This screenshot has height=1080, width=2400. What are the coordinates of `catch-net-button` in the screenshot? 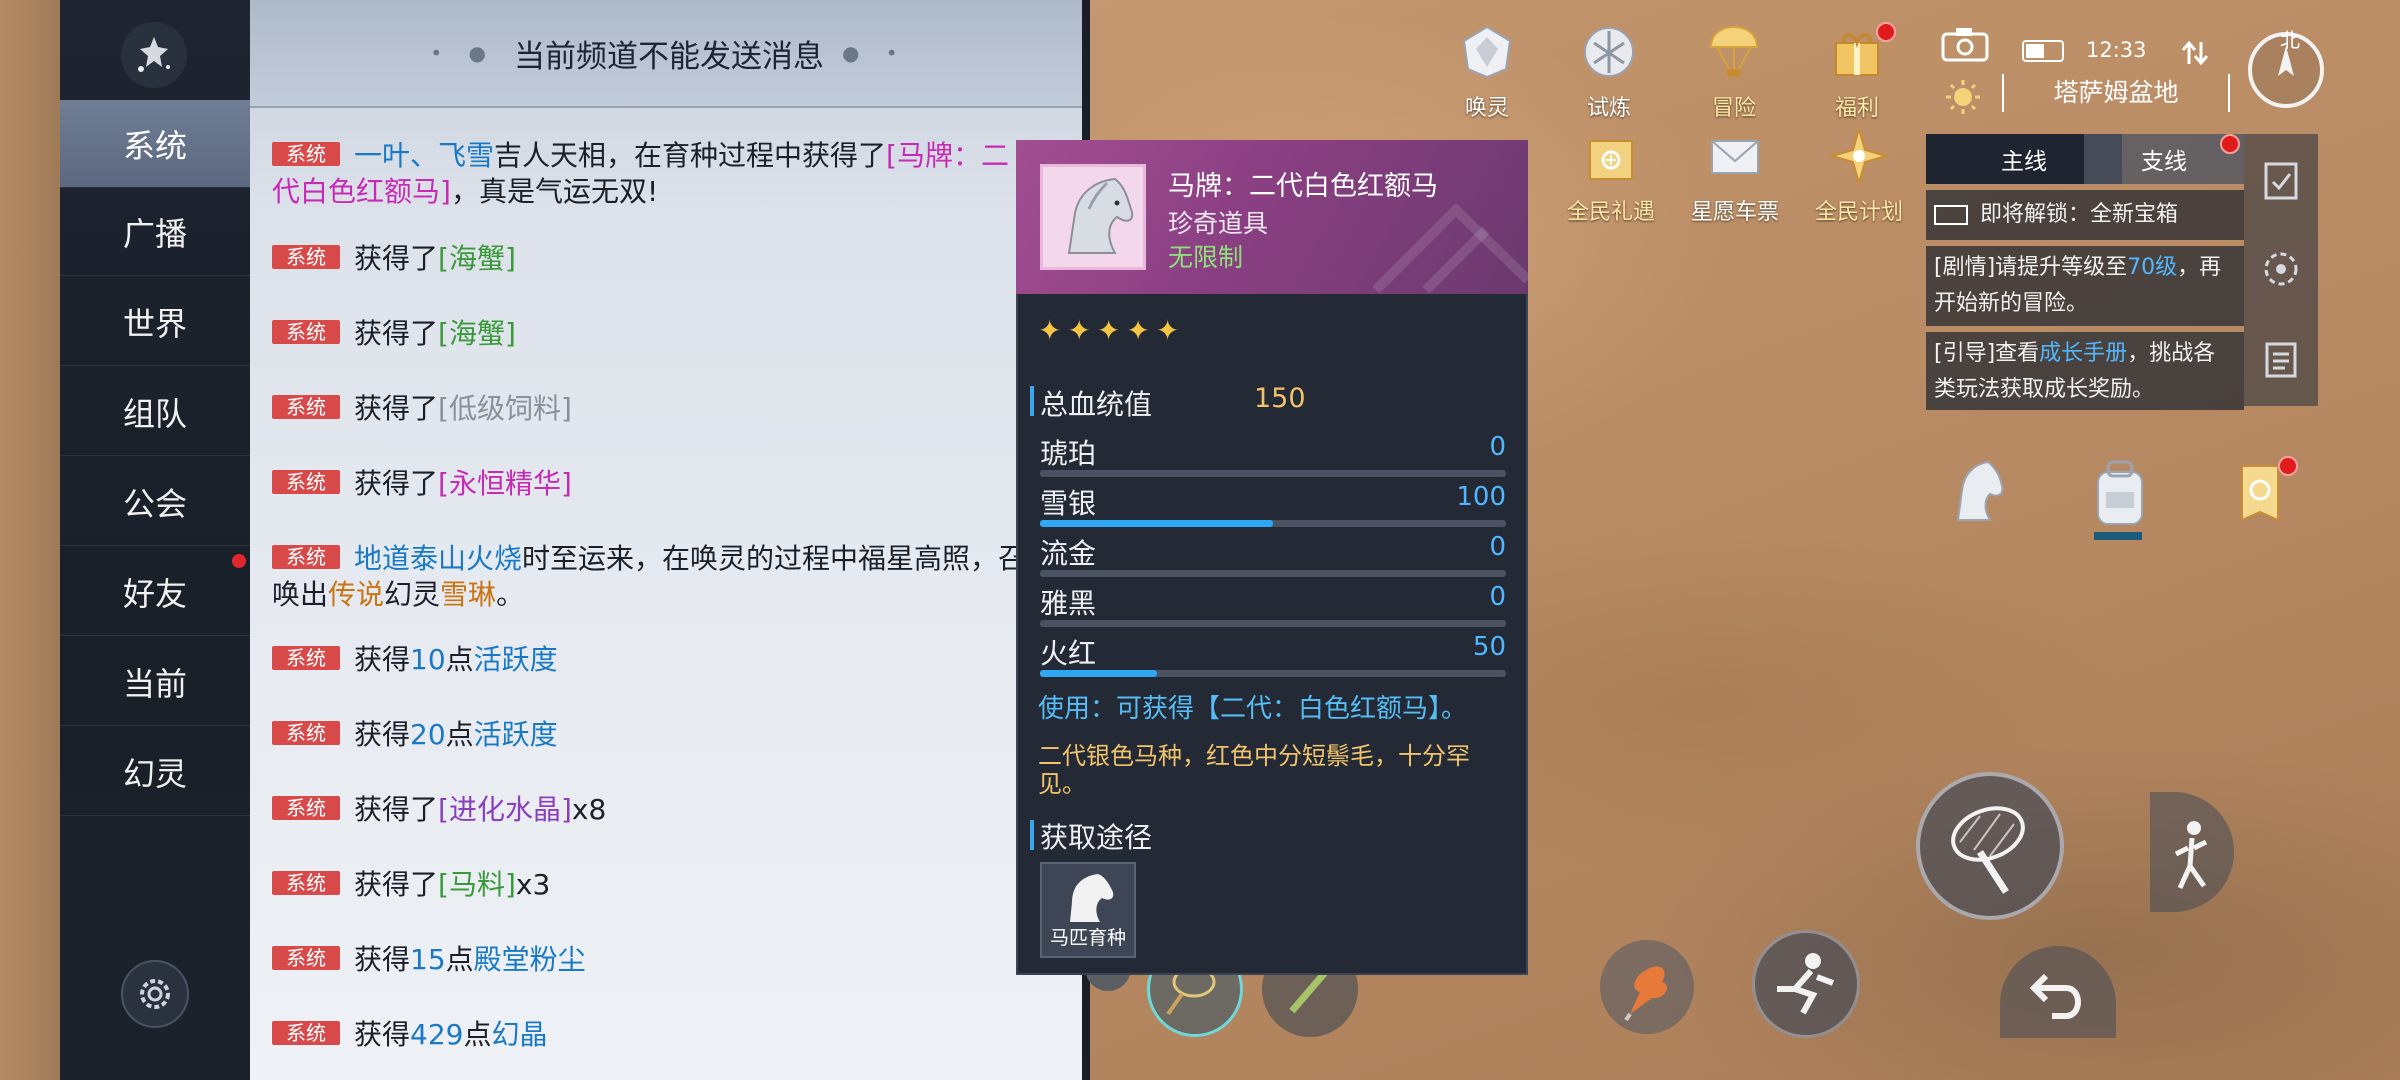 It's located at (1990, 846).